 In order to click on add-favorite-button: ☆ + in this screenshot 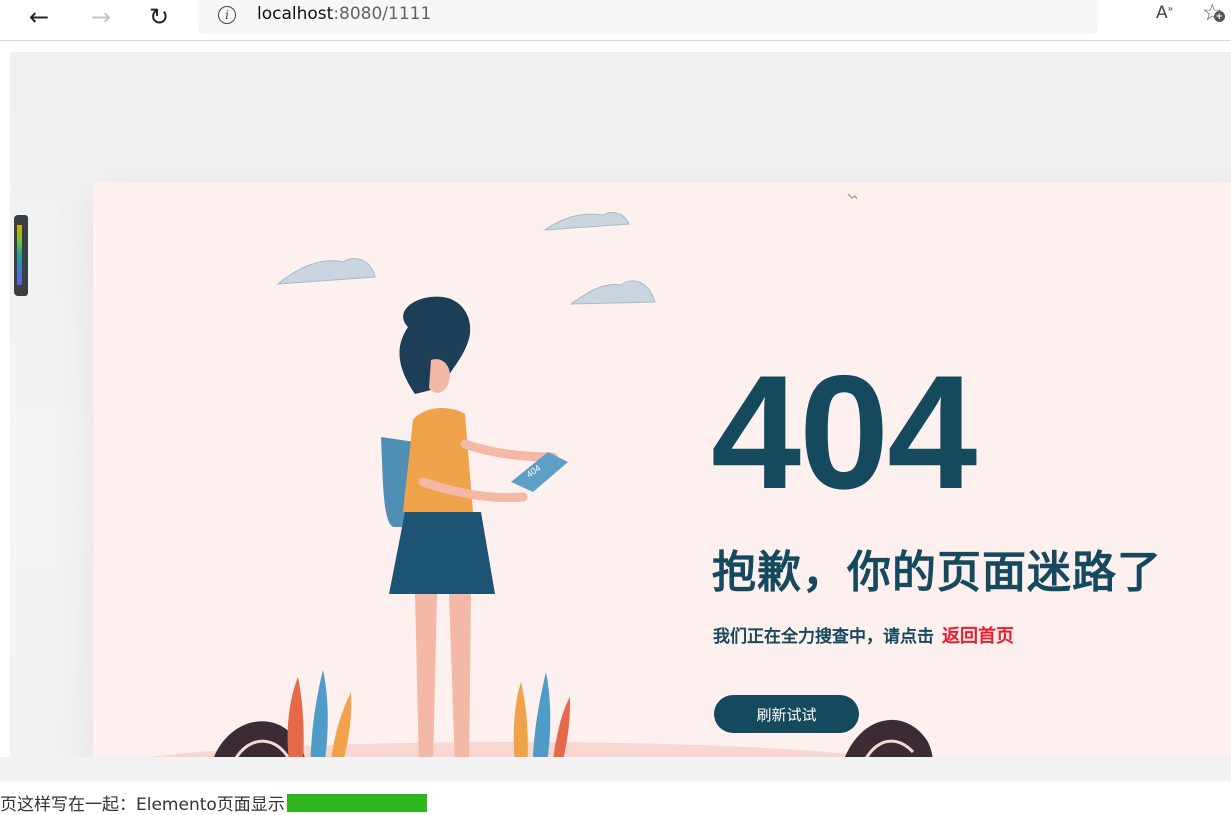, I will do `click(1213, 13)`.